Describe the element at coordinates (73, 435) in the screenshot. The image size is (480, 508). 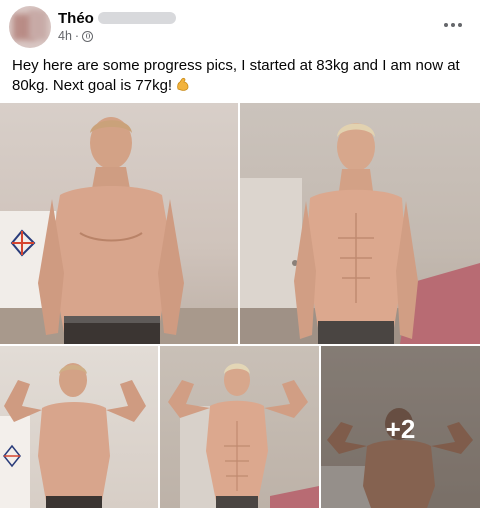
I see `progress-photo-flex-before` at that location.